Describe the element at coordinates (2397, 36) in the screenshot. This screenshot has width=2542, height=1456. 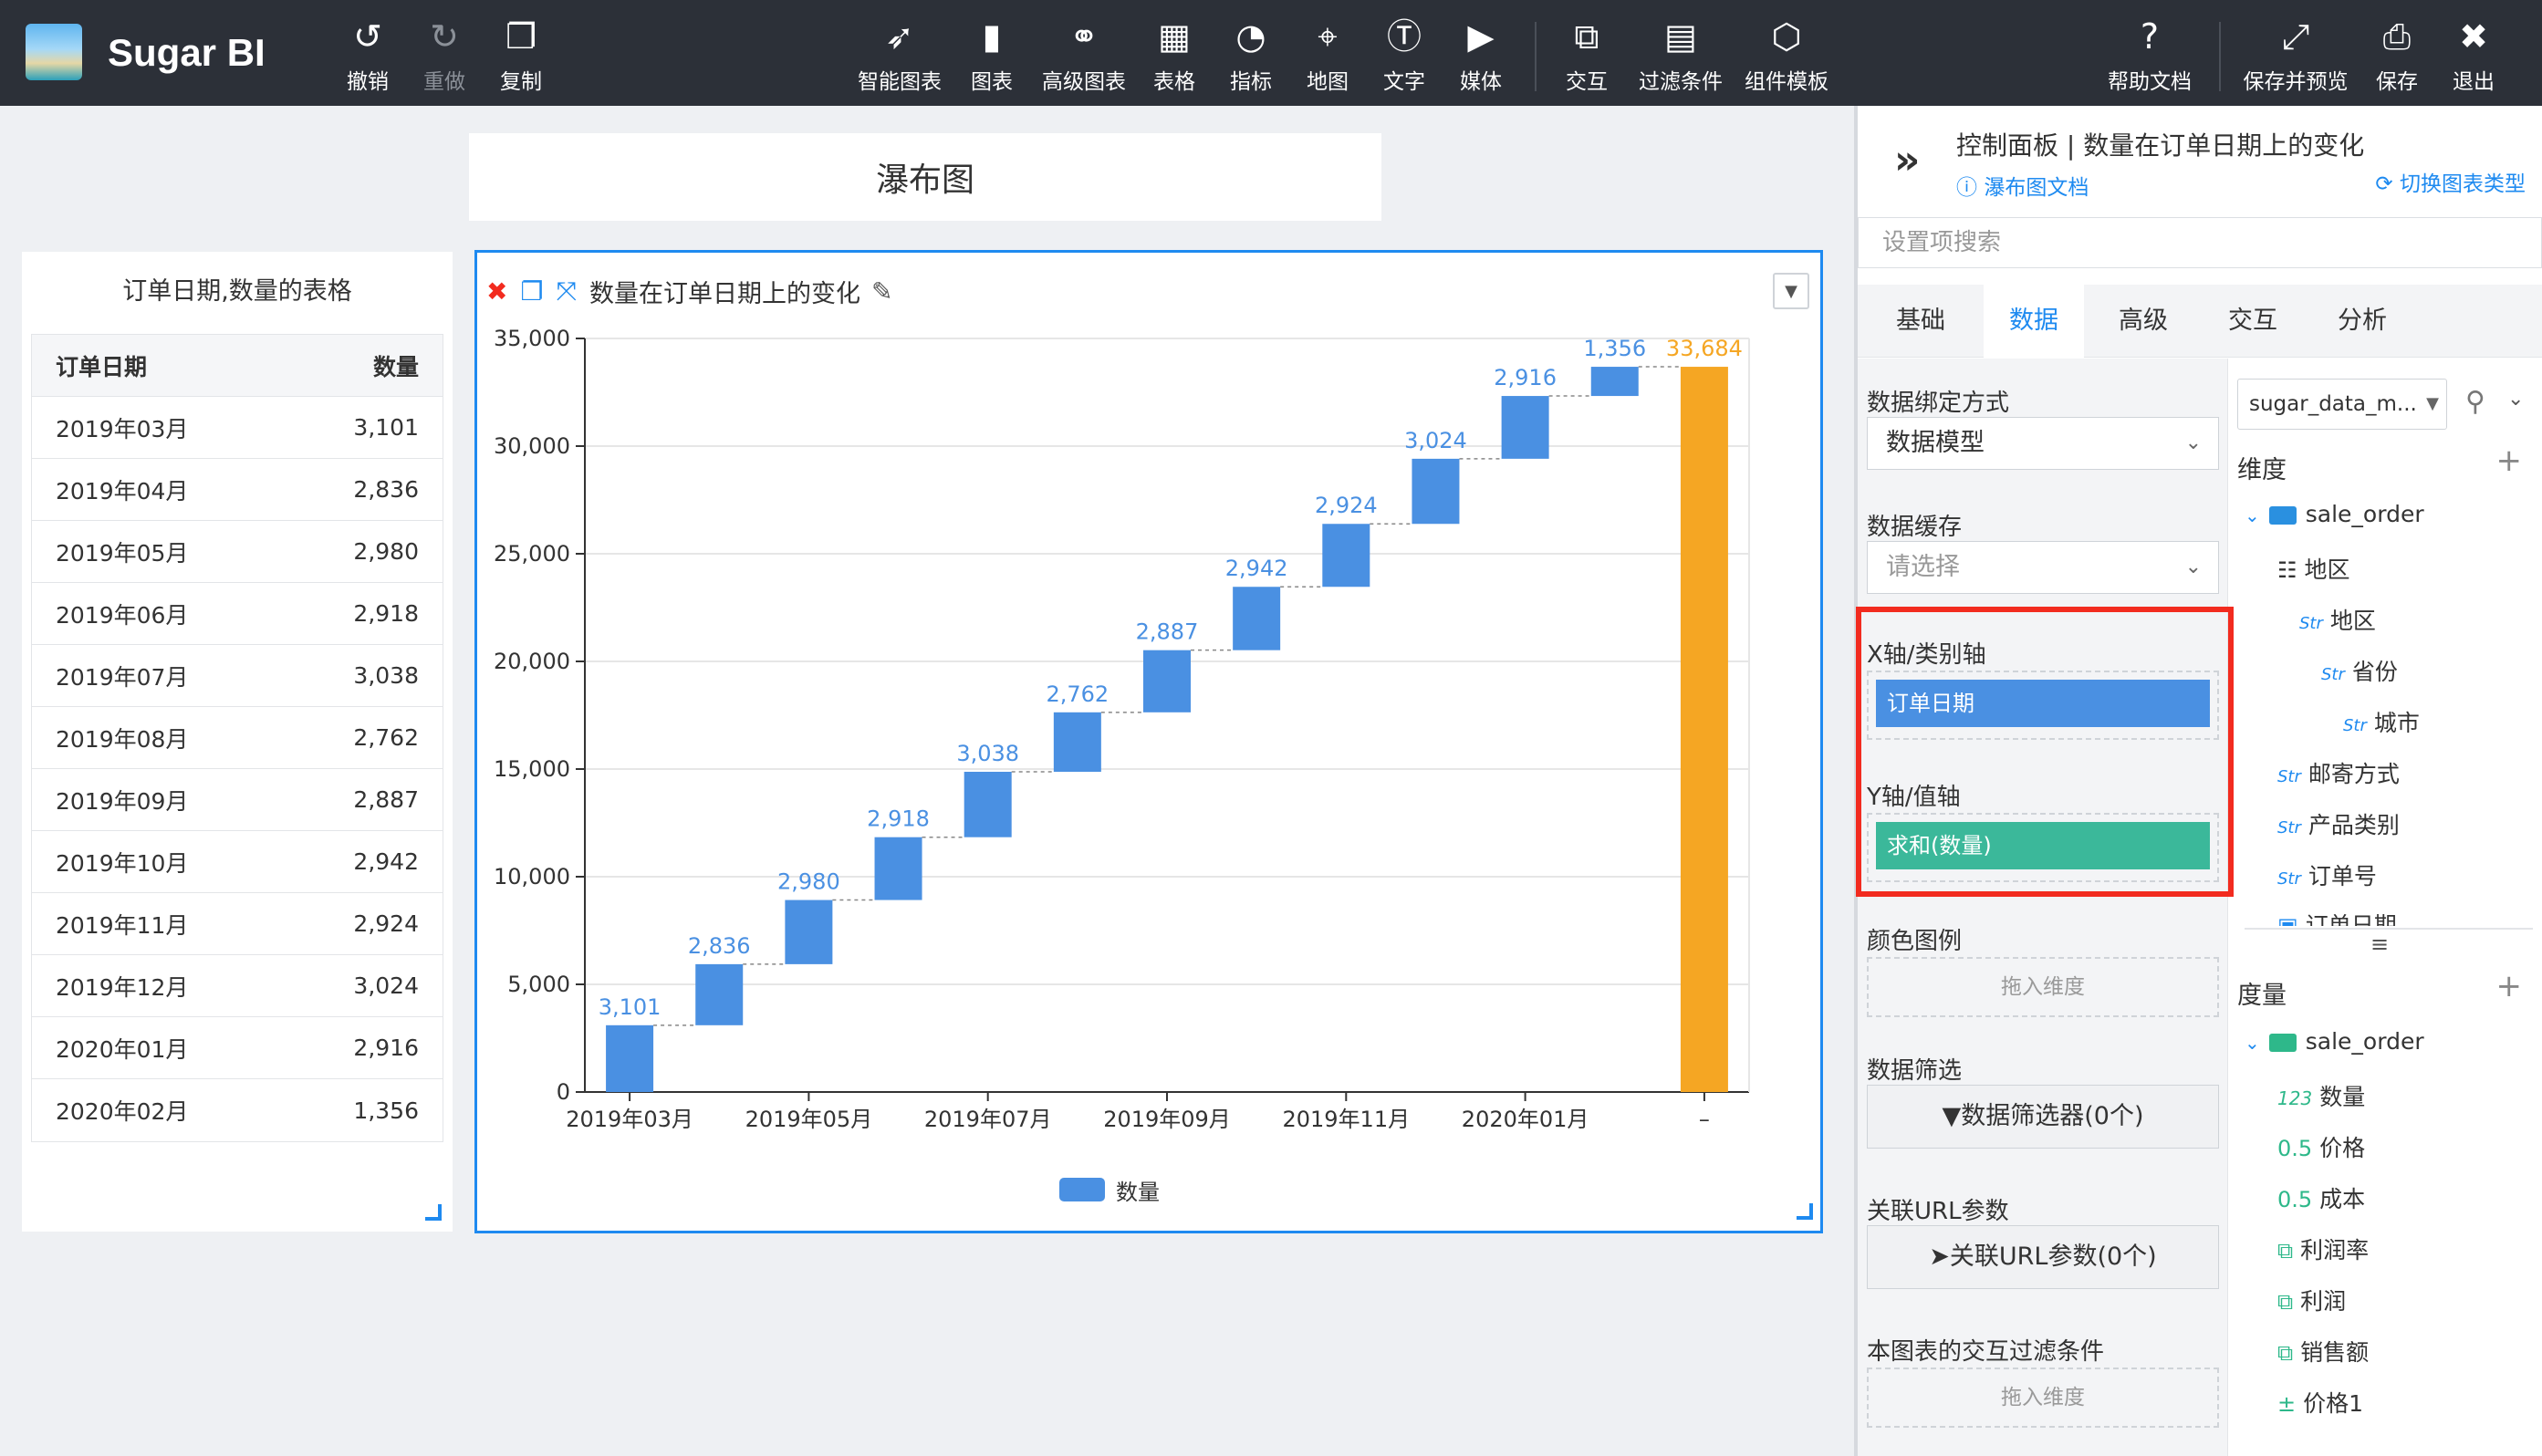
I see `save-icon: ⎙` at that location.